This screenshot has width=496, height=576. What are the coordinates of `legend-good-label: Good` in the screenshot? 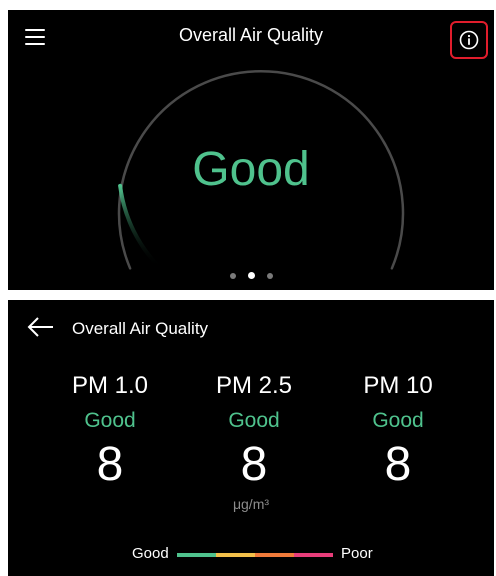 It's located at (150, 553).